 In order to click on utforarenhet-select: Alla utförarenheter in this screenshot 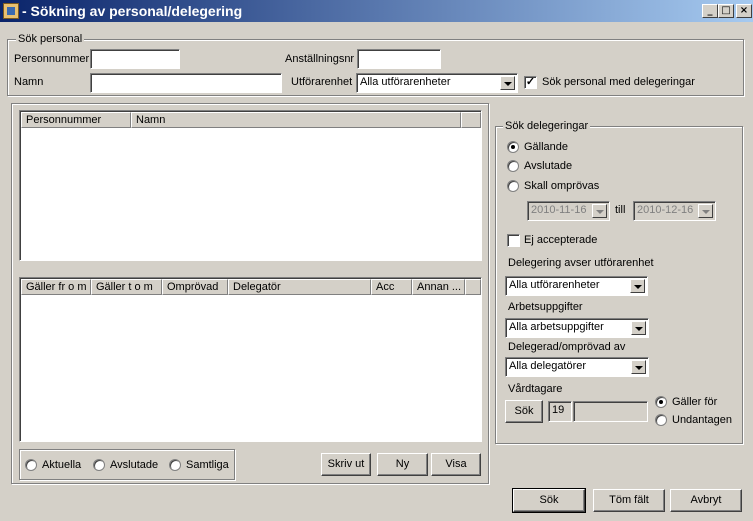, I will do `click(437, 83)`.